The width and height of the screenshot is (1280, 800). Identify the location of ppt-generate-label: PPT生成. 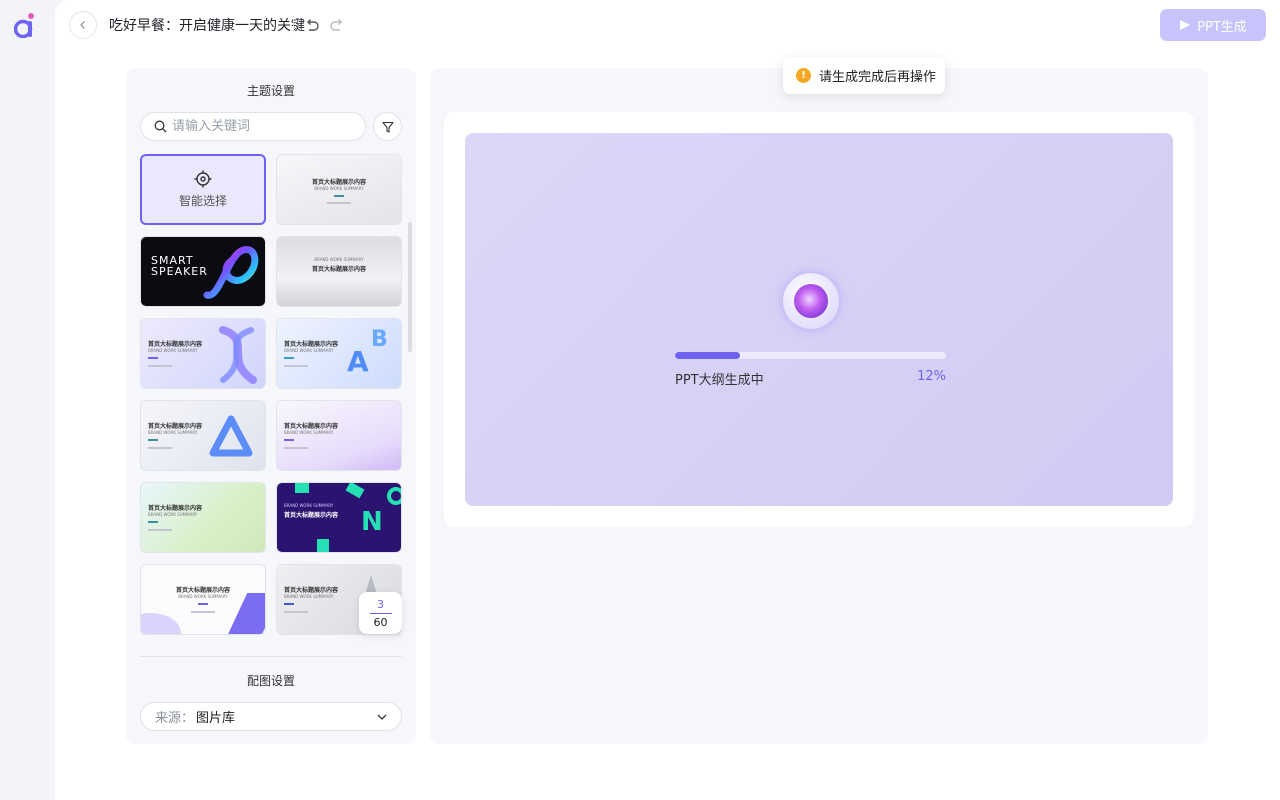
(1222, 27).